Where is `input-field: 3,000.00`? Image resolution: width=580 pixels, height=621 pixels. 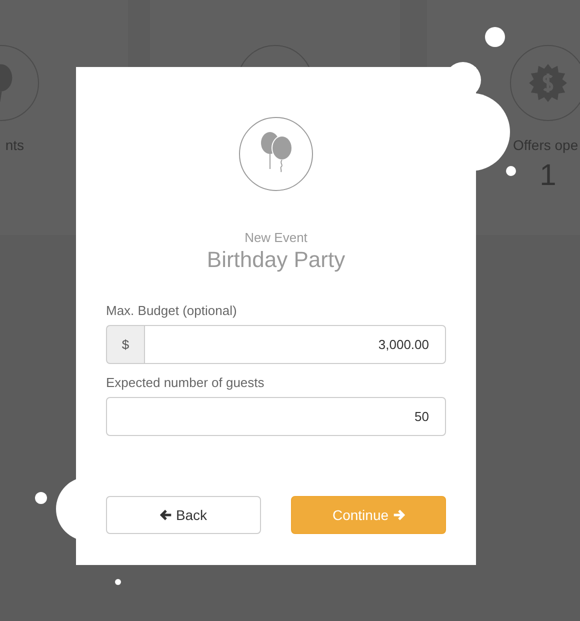
input-field: 3,000.00 is located at coordinates (295, 344).